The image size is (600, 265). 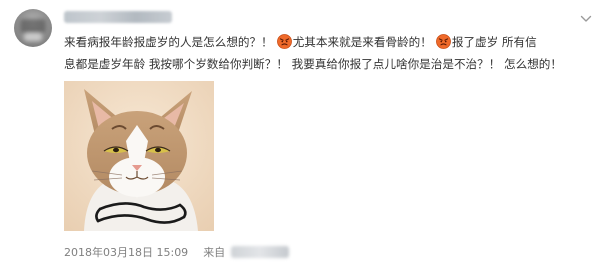 I want to click on post-text-line-1: 来看病报年龄报虚岁的人是怎么想的？！ 尤其本来就是来看骨龄的！ 报了虚岁 所有信, so click(x=329, y=42).